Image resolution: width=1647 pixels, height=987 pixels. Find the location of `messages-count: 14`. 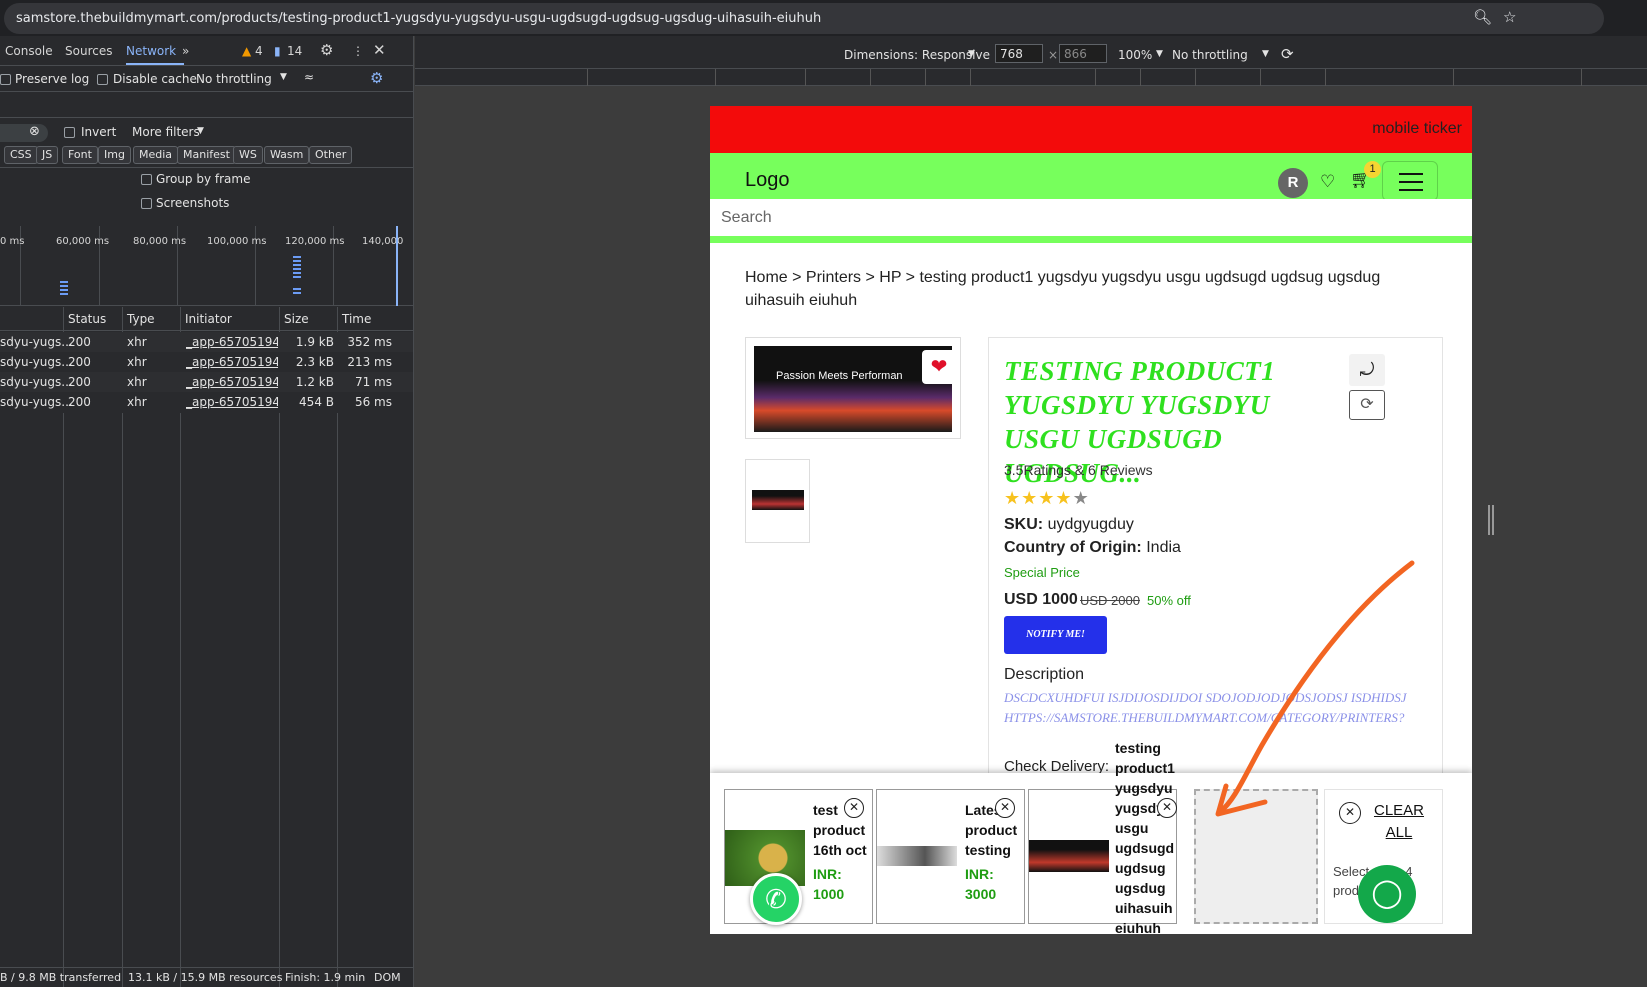

messages-count: 14 is located at coordinates (294, 51).